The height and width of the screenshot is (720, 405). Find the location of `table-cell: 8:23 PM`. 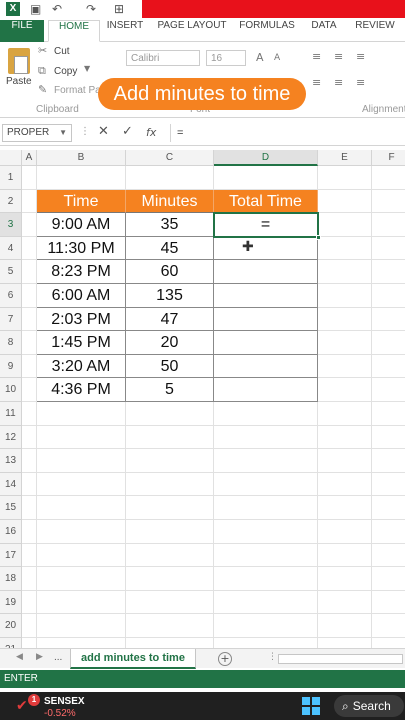

table-cell: 8:23 PM is located at coordinates (81, 272).